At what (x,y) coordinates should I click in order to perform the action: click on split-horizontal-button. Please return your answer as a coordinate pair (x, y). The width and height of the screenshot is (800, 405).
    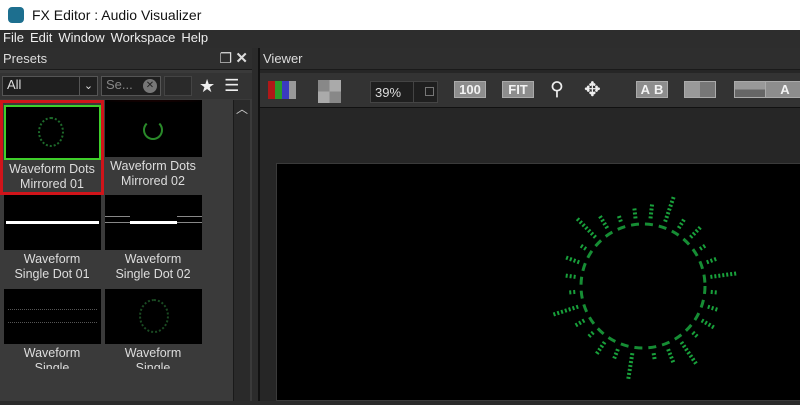
    Looking at the image, I should click on (750, 89).